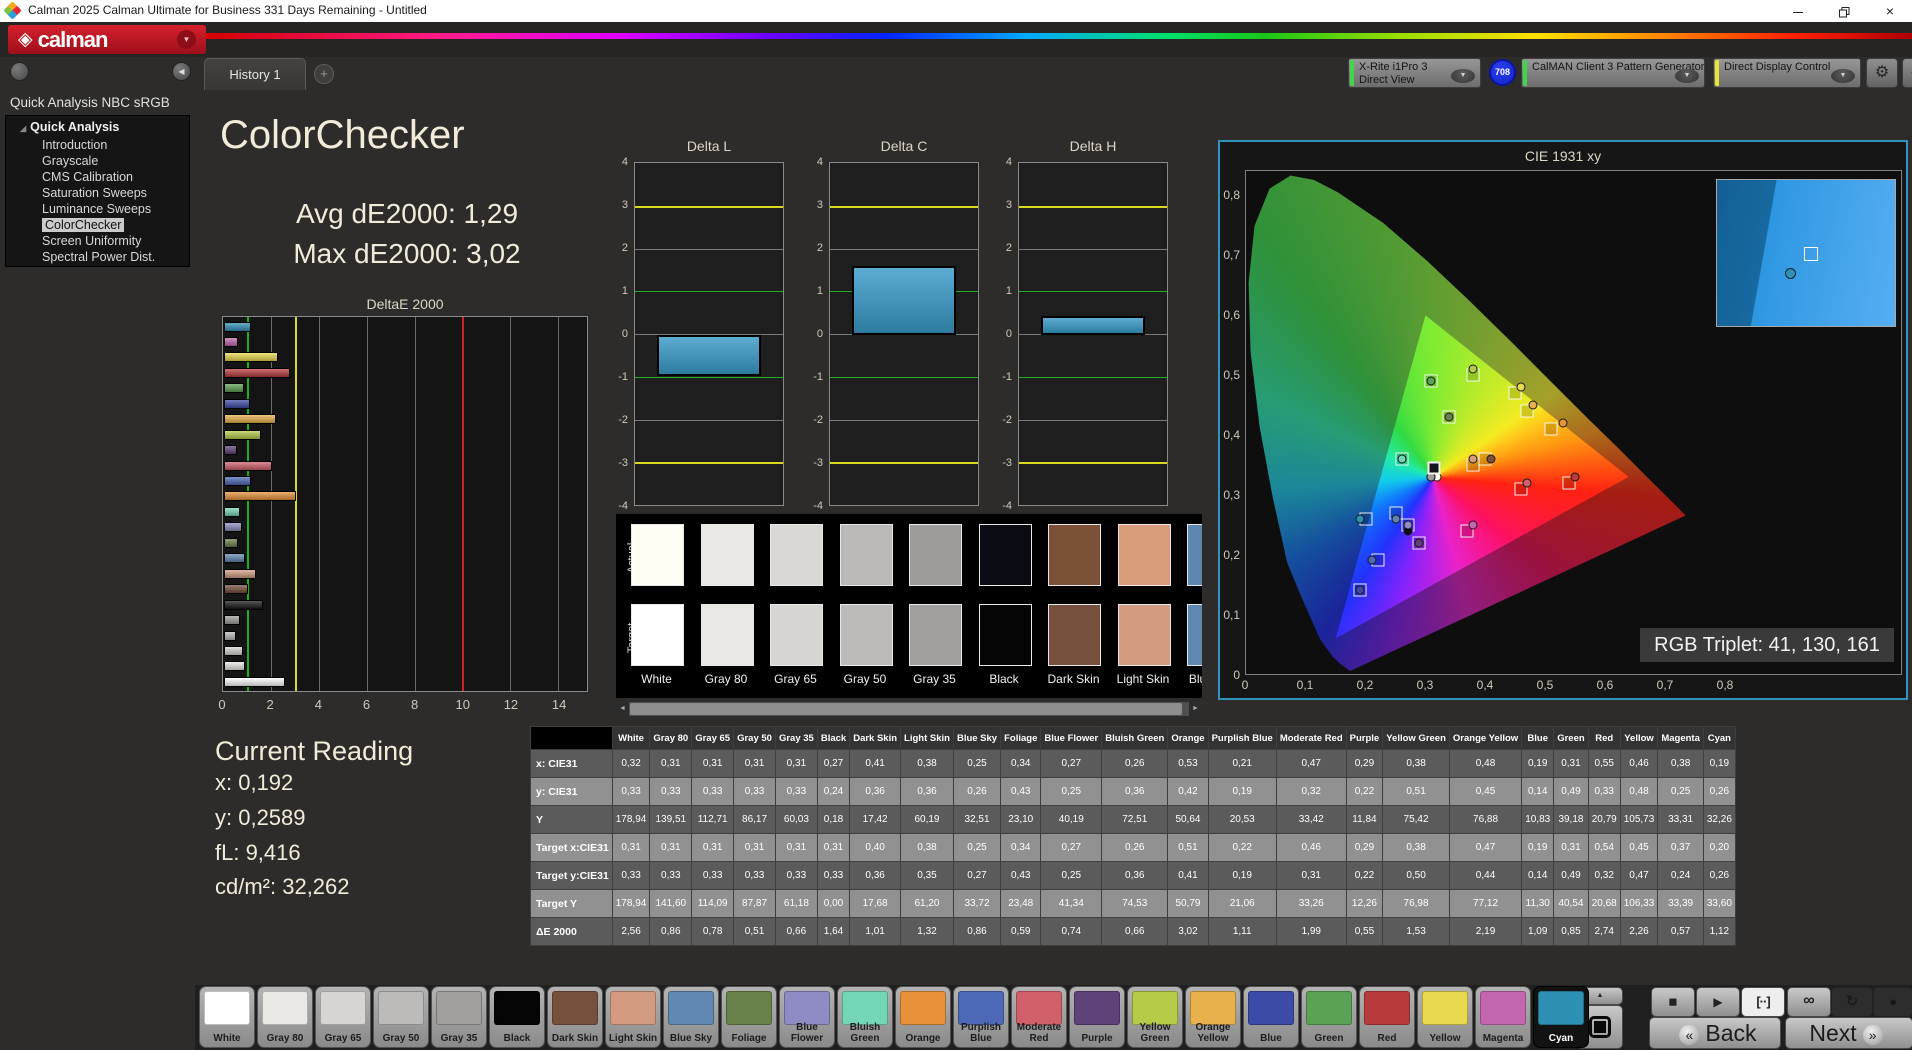  Describe the element at coordinates (19, 71) in the screenshot. I see `sidebar-options-button` at that location.